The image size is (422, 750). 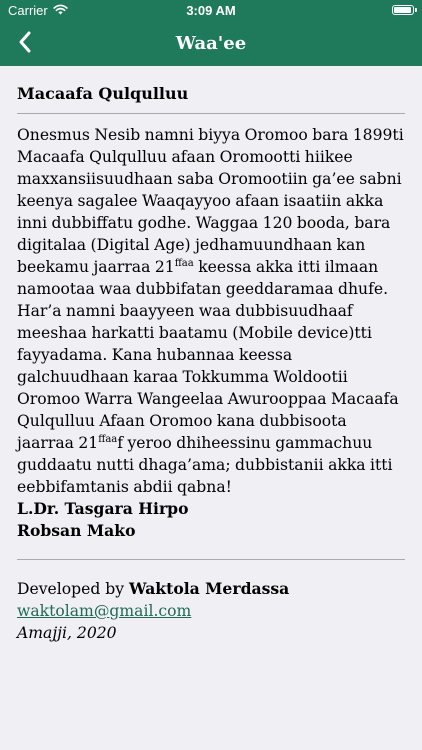 I want to click on page-title: Waa'ee, so click(x=211, y=43).